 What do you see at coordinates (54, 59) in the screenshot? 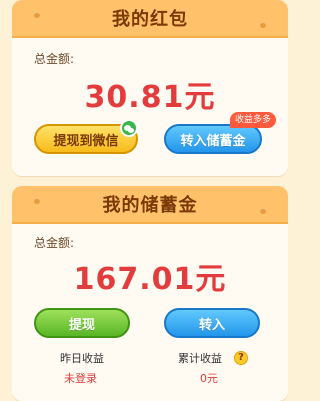
I see `red-envelope-total-label: 总金额:` at bounding box center [54, 59].